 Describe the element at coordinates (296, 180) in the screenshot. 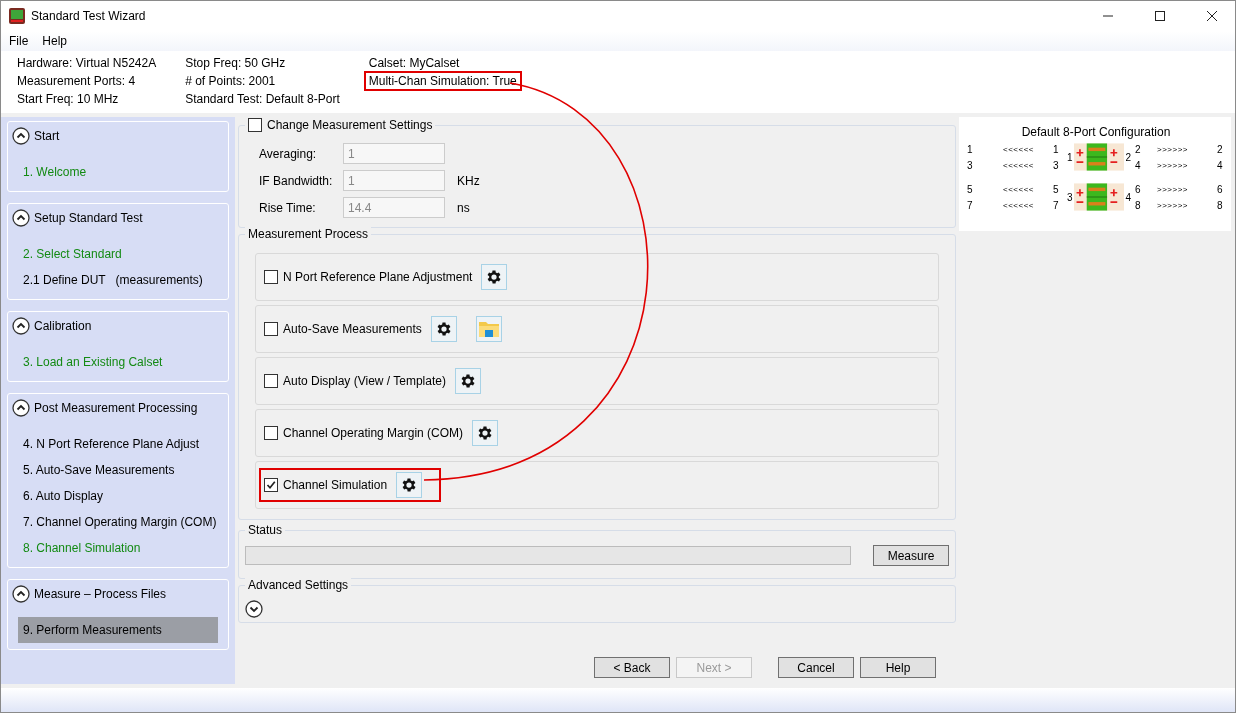

I see `field-label: IF Bandwidth:` at that location.